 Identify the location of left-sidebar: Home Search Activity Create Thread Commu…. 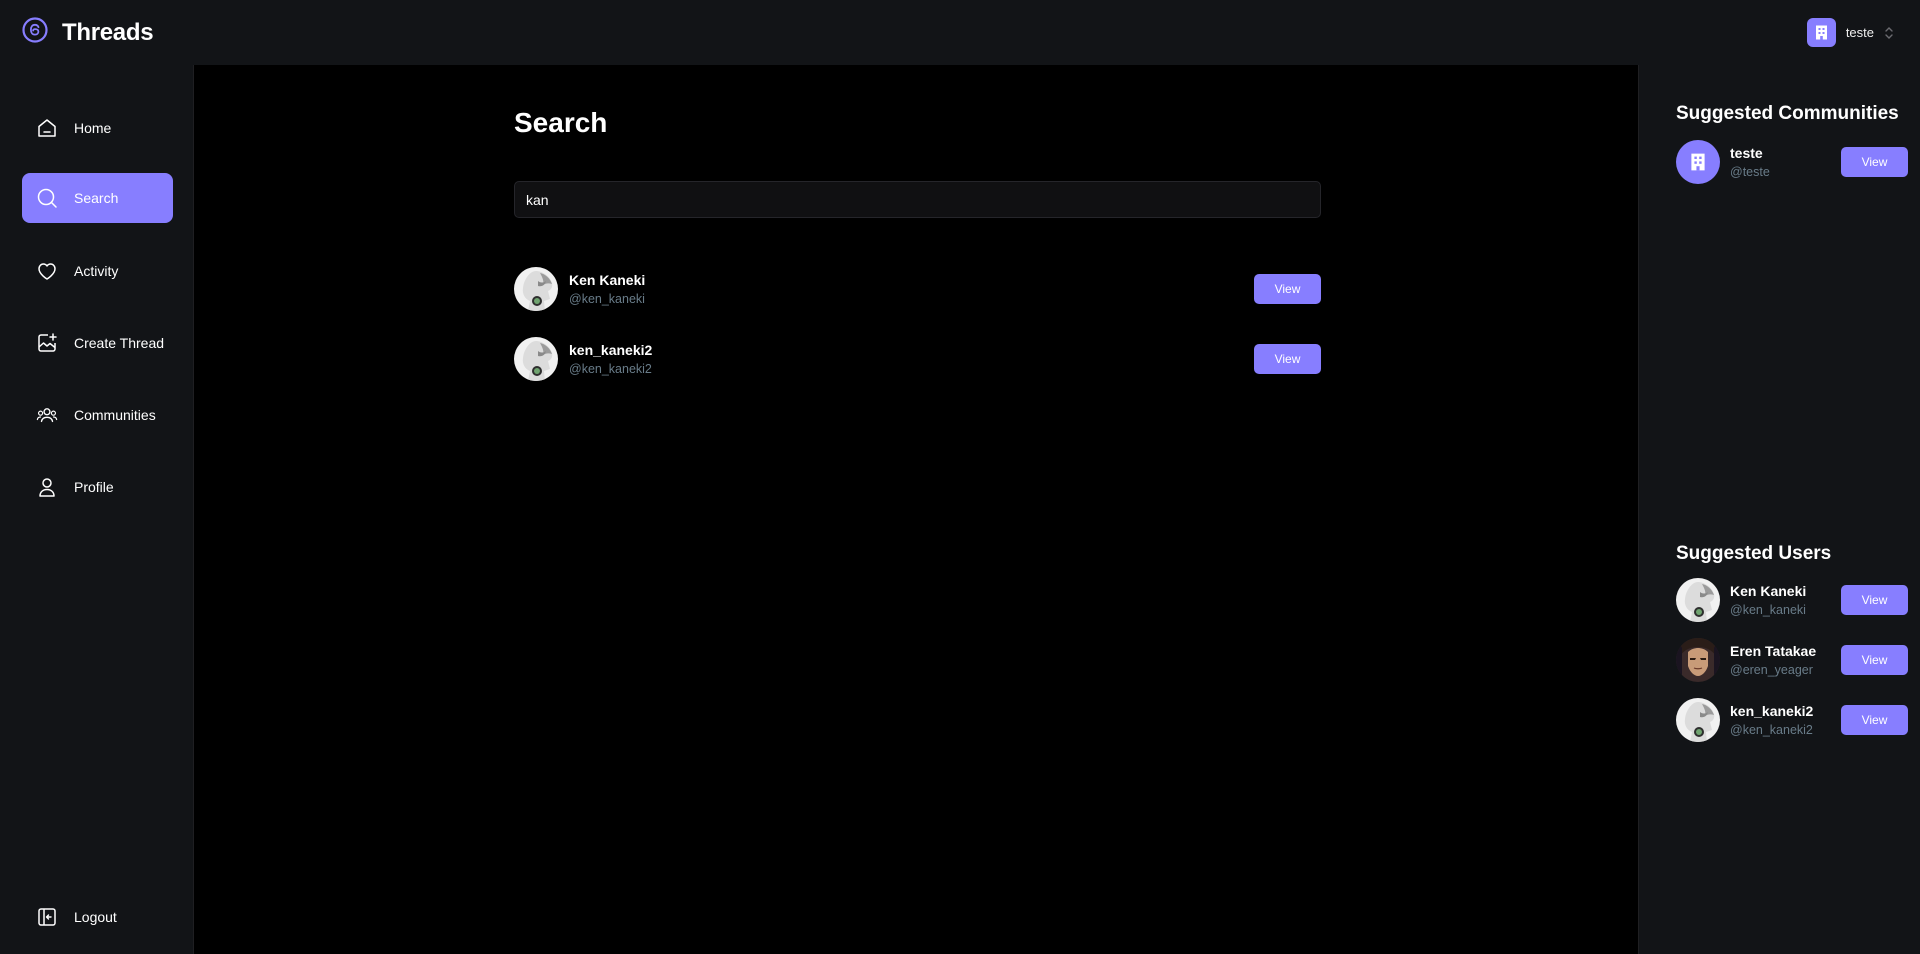
(97, 509).